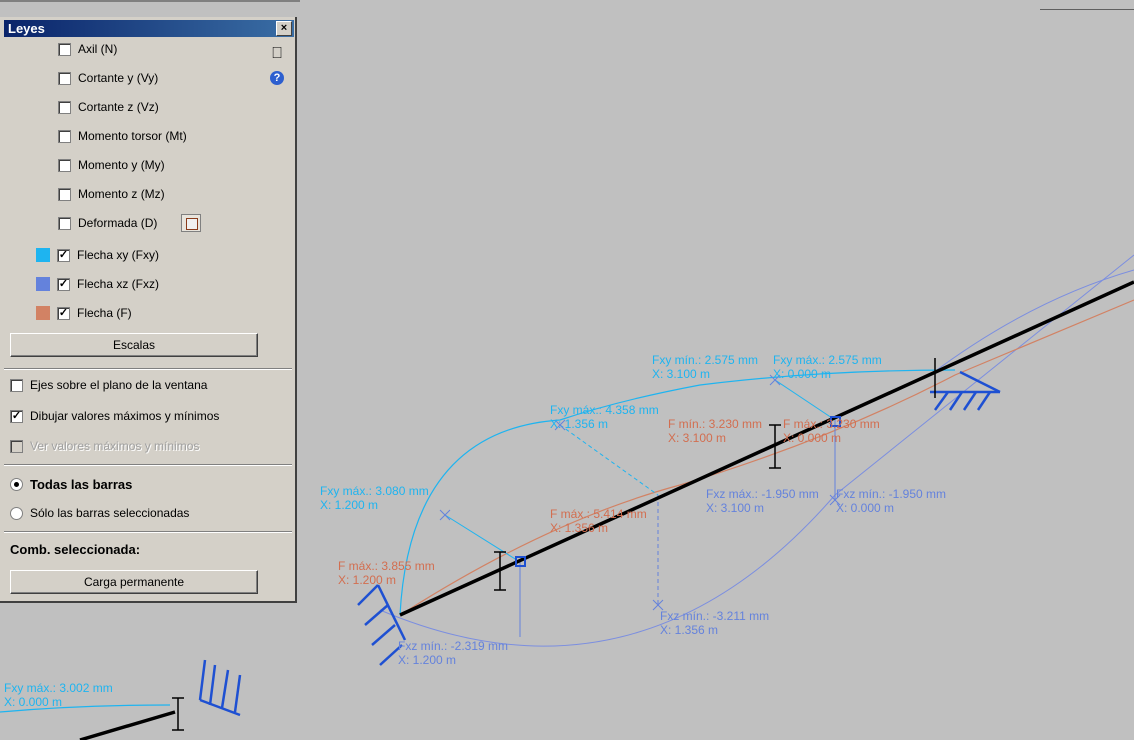 The width and height of the screenshot is (1134, 740). Describe the element at coordinates (762, 494) in the screenshot. I see `fxz-max-1: Fxz máx.: -1.950 mm` at that location.